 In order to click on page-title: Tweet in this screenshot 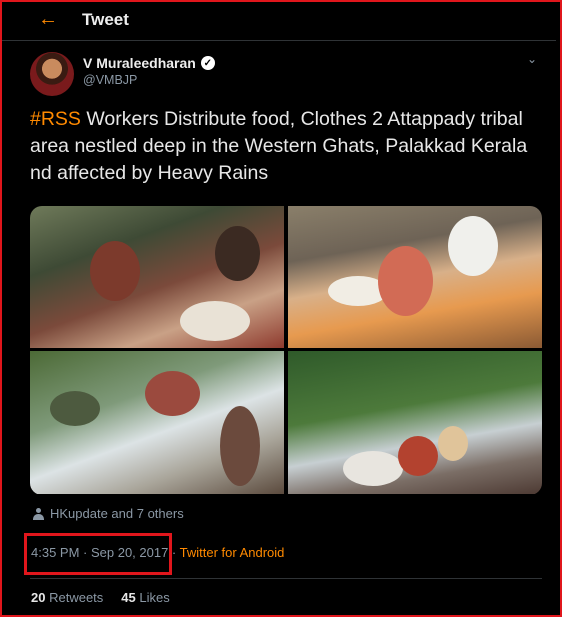, I will do `click(105, 19)`.